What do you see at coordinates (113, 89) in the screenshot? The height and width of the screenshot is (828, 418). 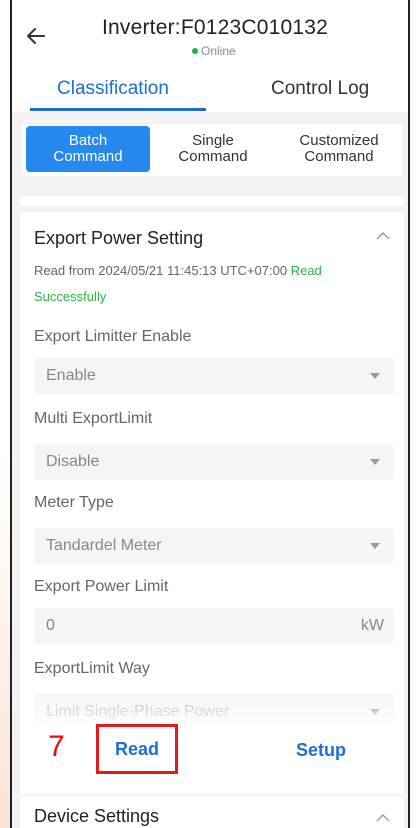 I see `tab-classification: Classification` at bounding box center [113, 89].